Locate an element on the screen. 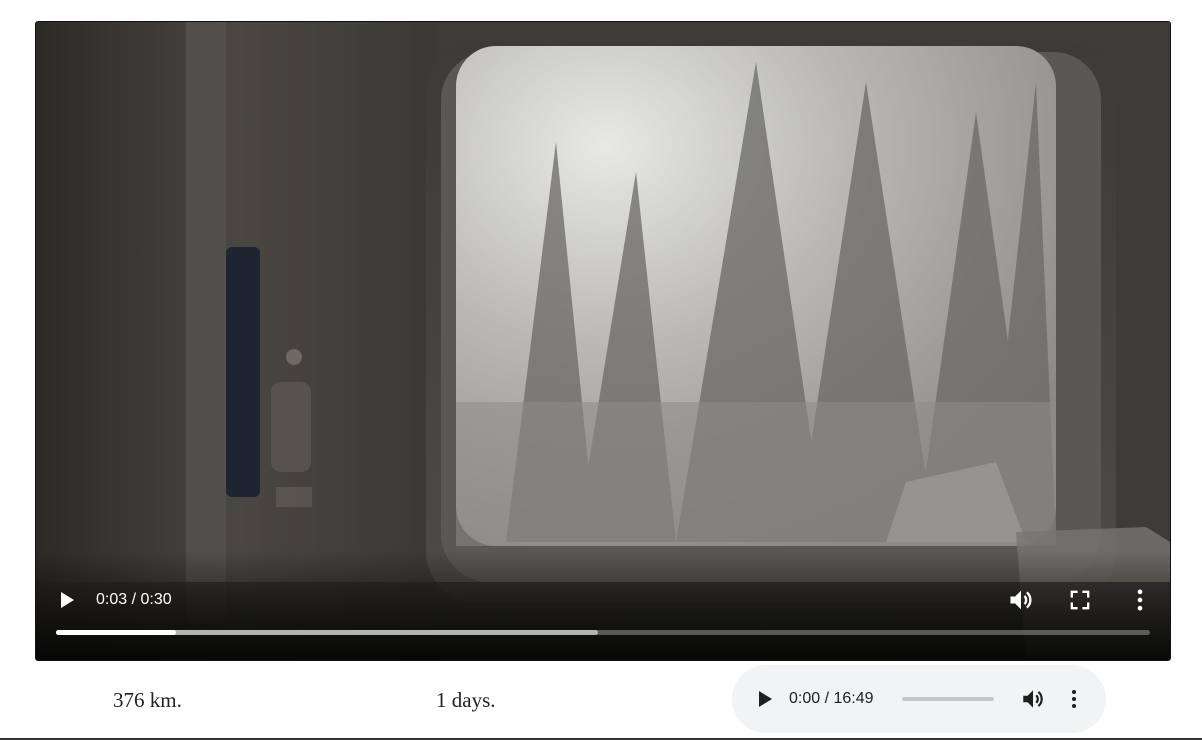 The image size is (1202, 740). days-label: 1 days. is located at coordinates (466, 700).